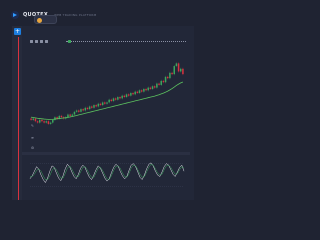  What do you see at coordinates (106, 153) in the screenshot?
I see `oscillator-header` at bounding box center [106, 153].